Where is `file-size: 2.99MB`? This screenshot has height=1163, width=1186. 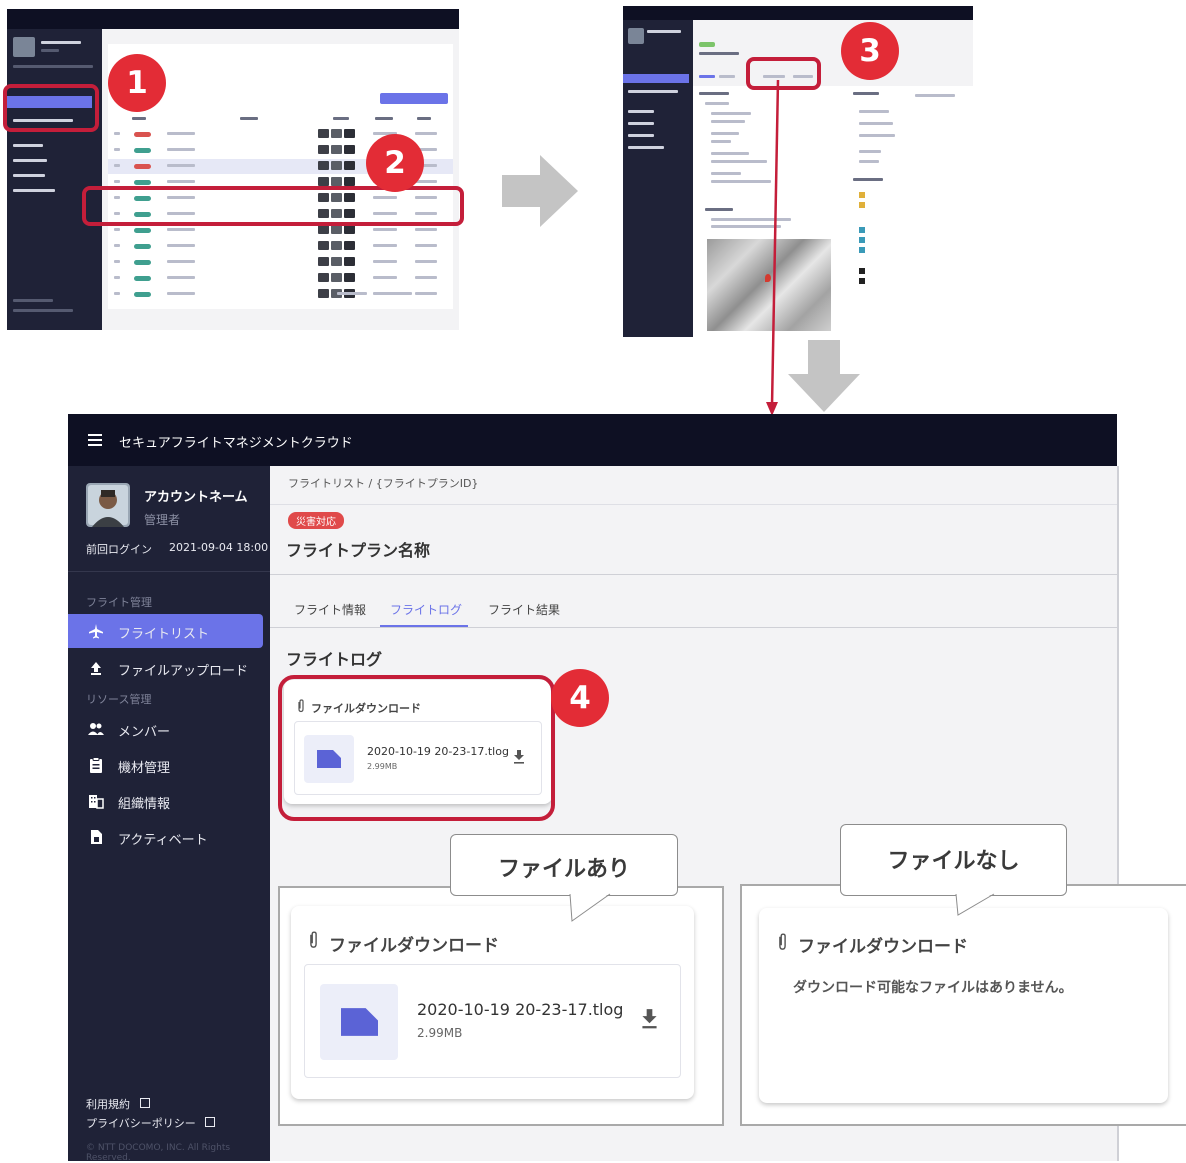 file-size: 2.99MB is located at coordinates (440, 1033).